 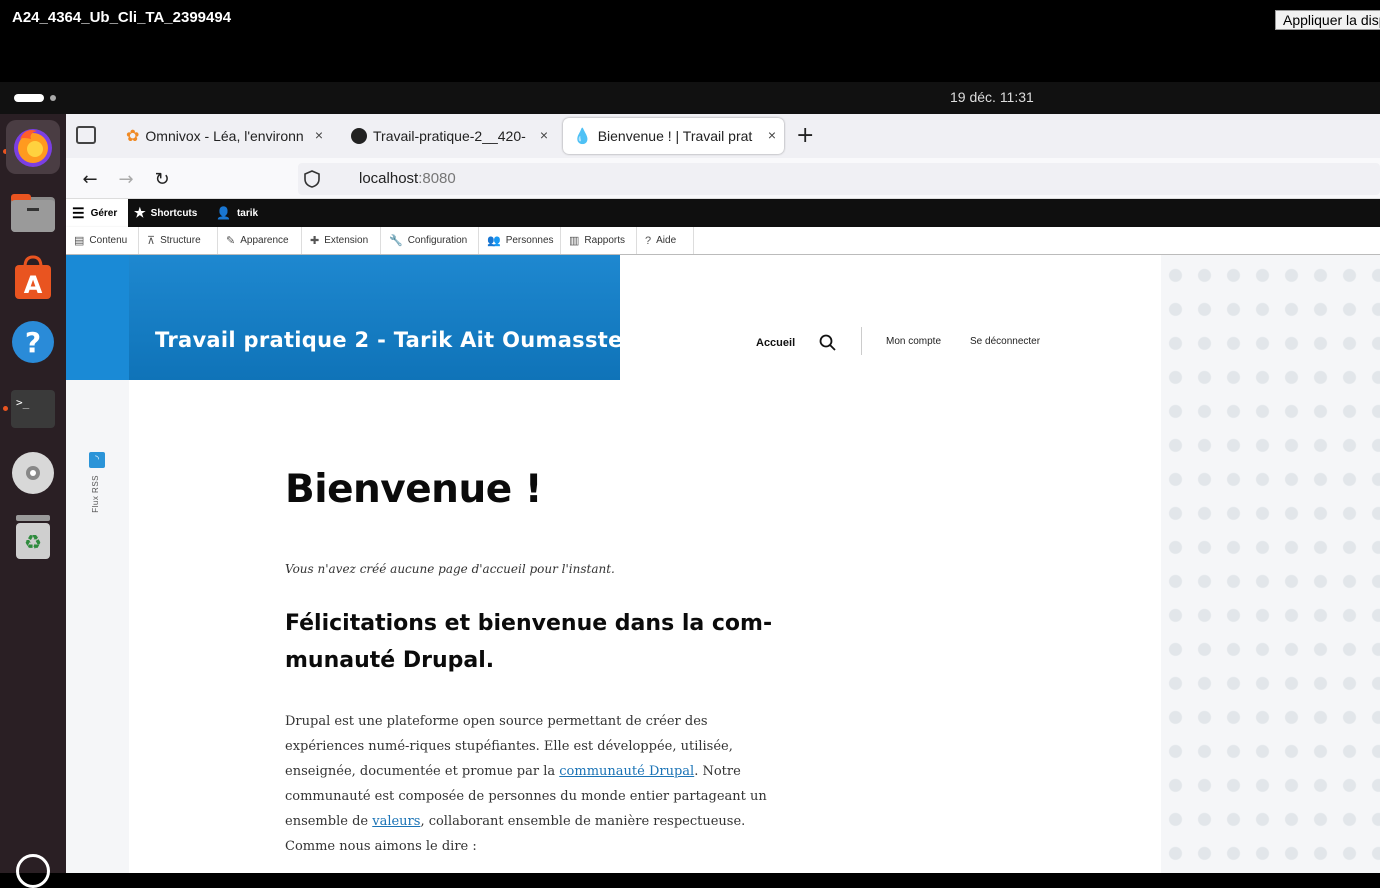 I want to click on navigation-bar: ← → ↻ localhost:8080, so click(x=723, y=178).